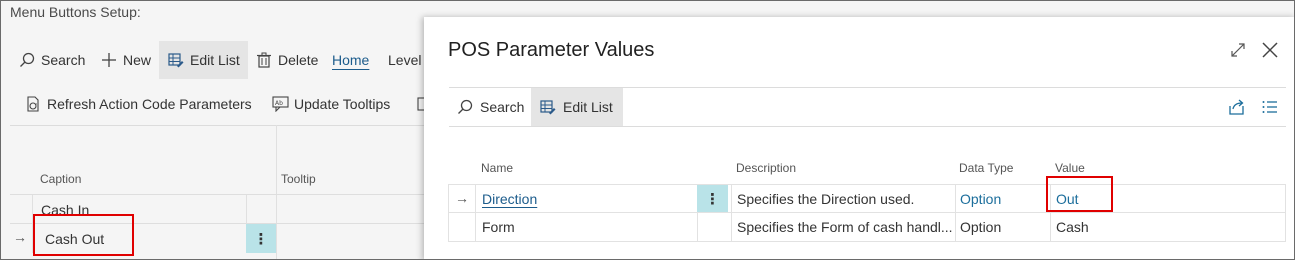 This screenshot has width=1295, height=260. I want to click on delete-button: Delete, so click(286, 60).